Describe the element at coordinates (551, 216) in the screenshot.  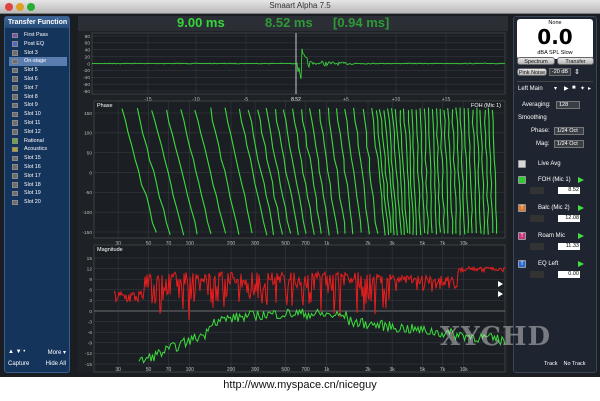
I see `channel-row: T Balc (Mic 2) 12.08` at that location.